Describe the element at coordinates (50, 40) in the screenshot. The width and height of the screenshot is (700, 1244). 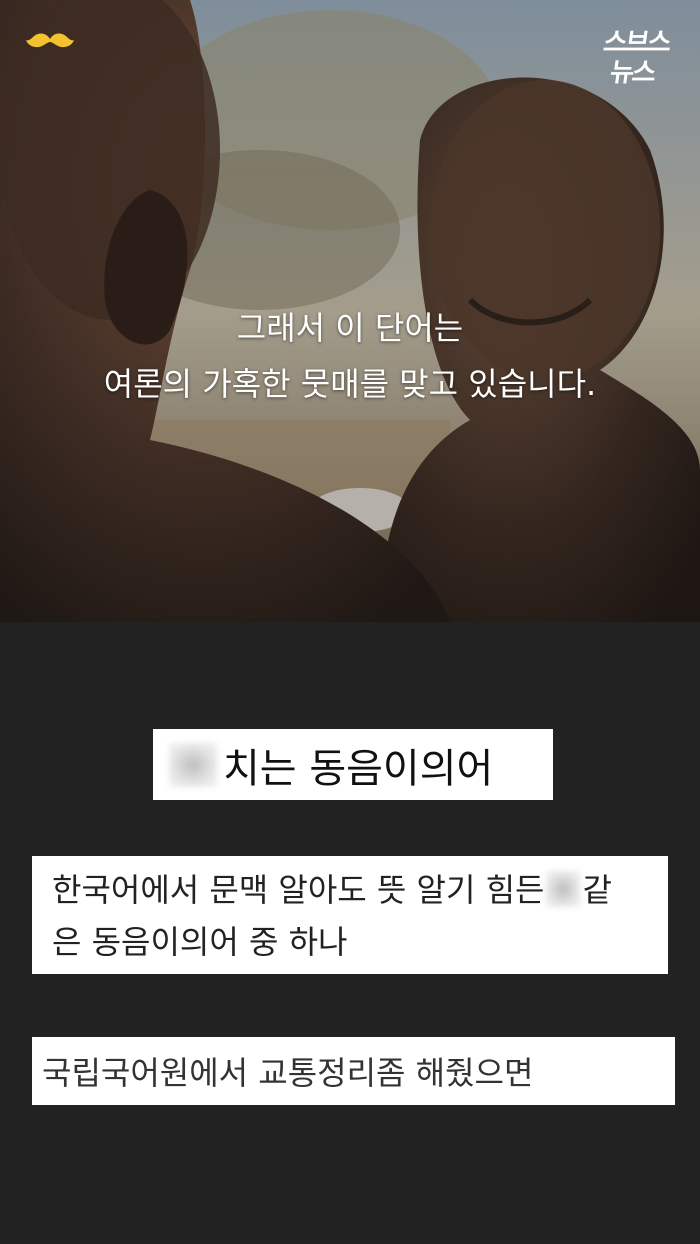
I see `mustache-icon` at that location.